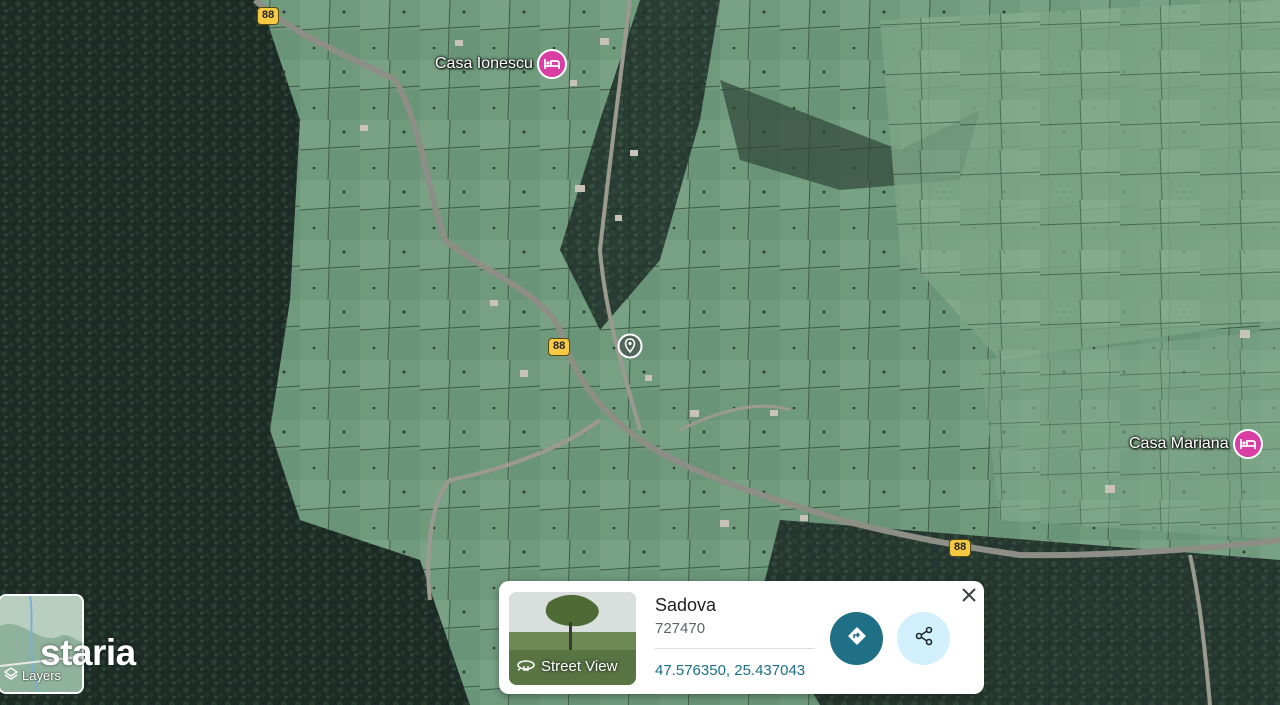 The image size is (1280, 705). I want to click on directions-icon, so click(857, 638).